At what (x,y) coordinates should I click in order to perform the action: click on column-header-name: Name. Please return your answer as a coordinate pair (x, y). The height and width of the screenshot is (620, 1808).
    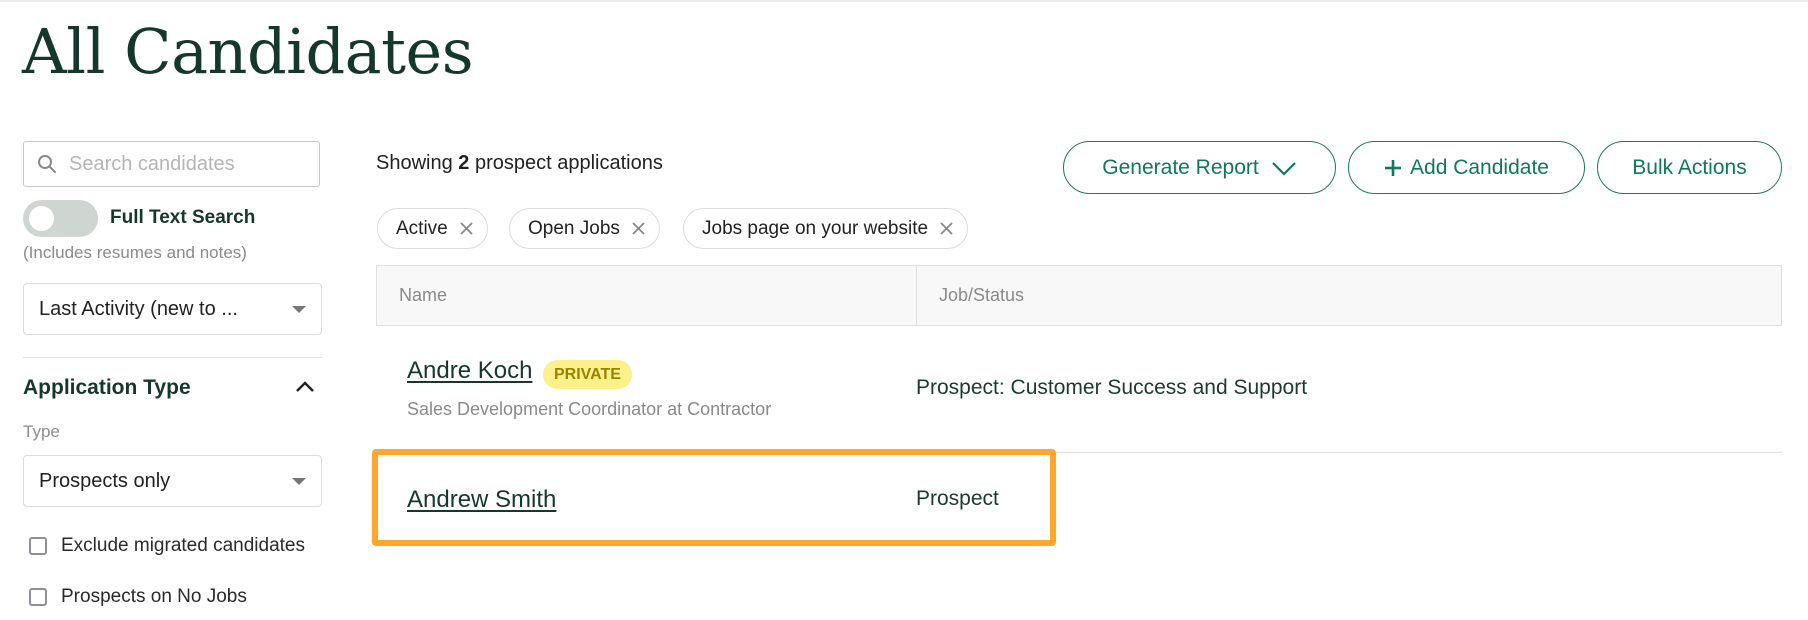
    Looking at the image, I should click on (647, 295).